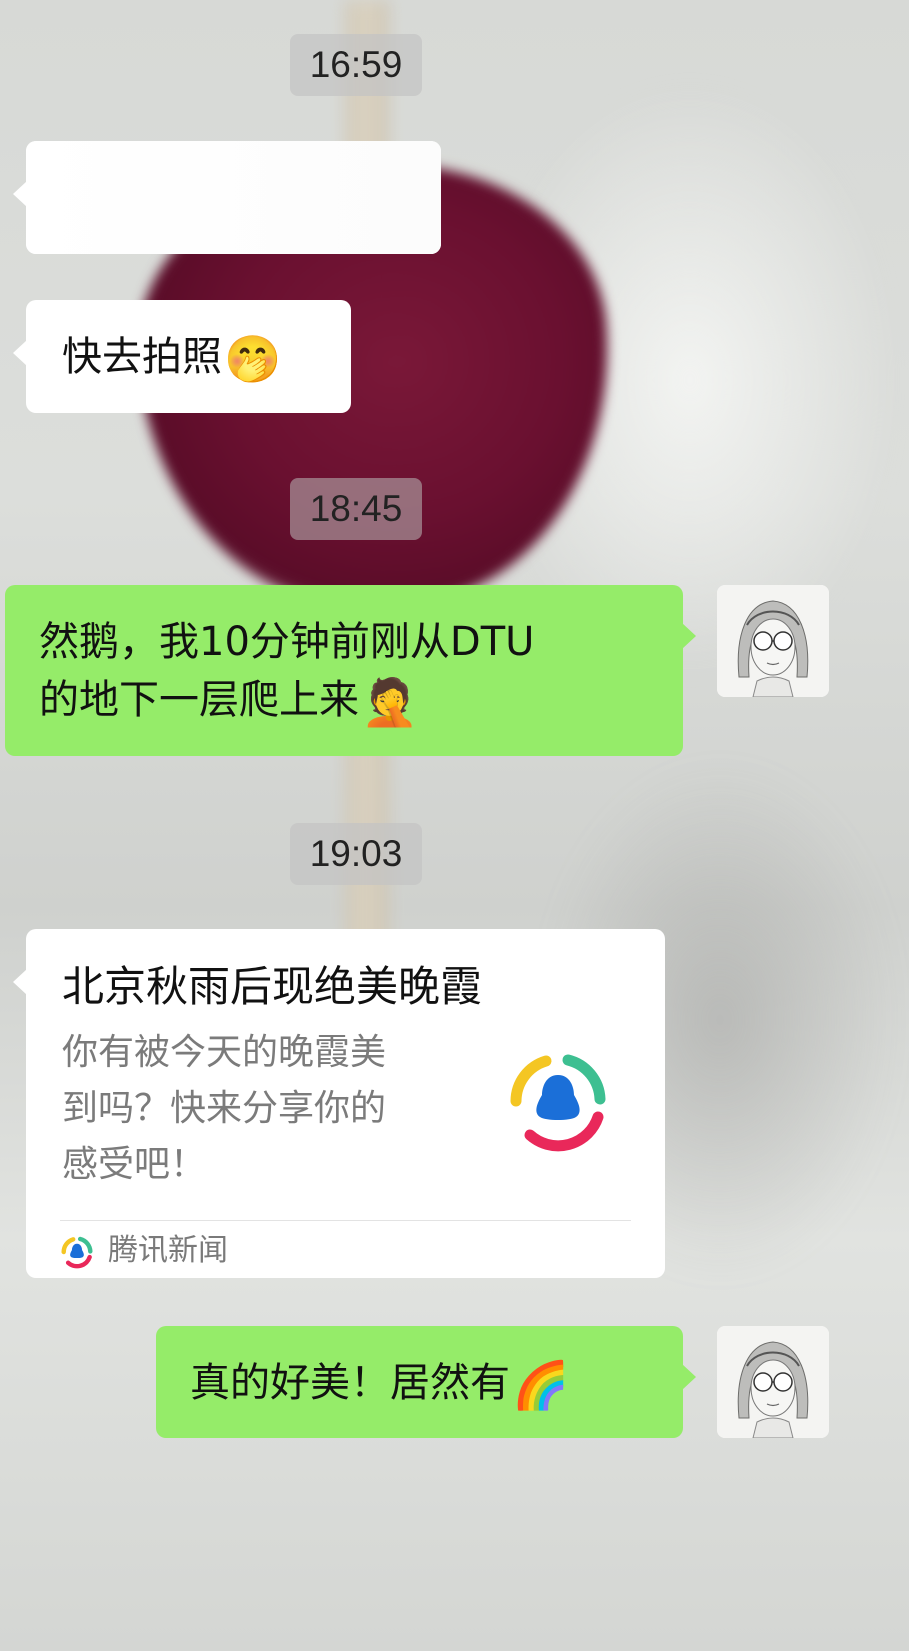 The image size is (909, 1651). I want to click on tencent-news-logo-icon, so click(558, 1103).